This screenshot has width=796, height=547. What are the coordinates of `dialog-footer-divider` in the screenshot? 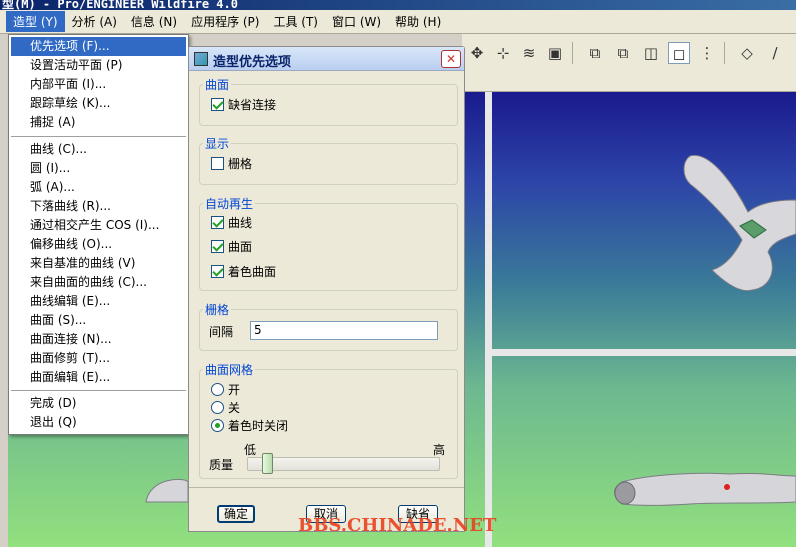 It's located at (326, 487).